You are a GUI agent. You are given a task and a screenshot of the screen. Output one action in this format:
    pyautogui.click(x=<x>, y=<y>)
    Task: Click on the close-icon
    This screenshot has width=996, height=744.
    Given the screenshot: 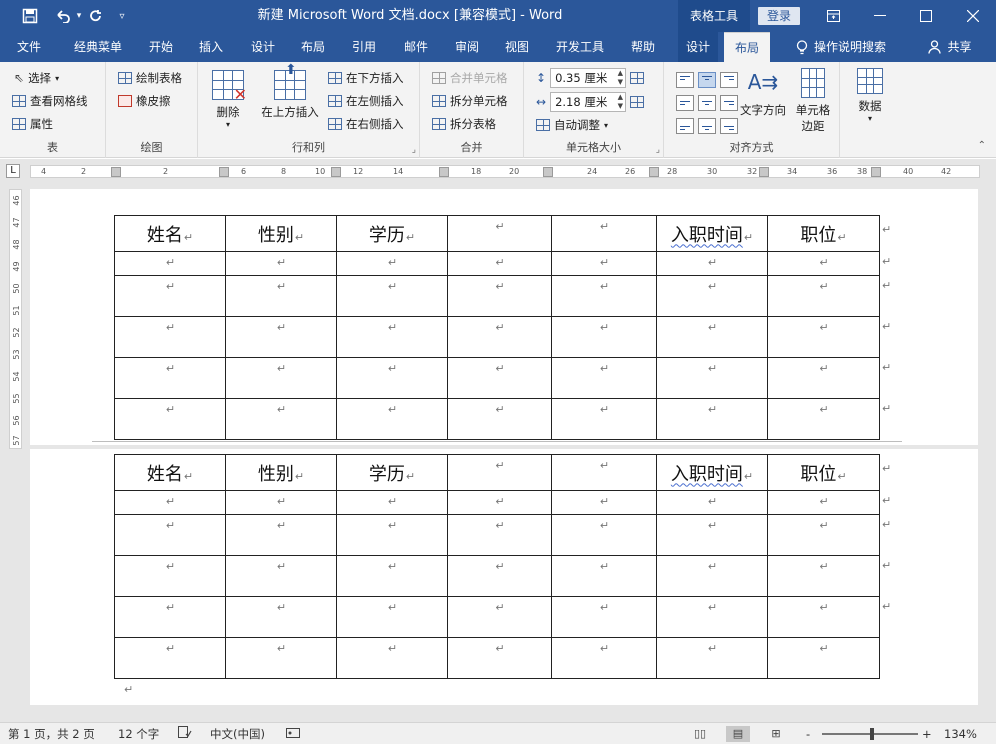 What is the action you would take?
    pyautogui.click(x=973, y=16)
    